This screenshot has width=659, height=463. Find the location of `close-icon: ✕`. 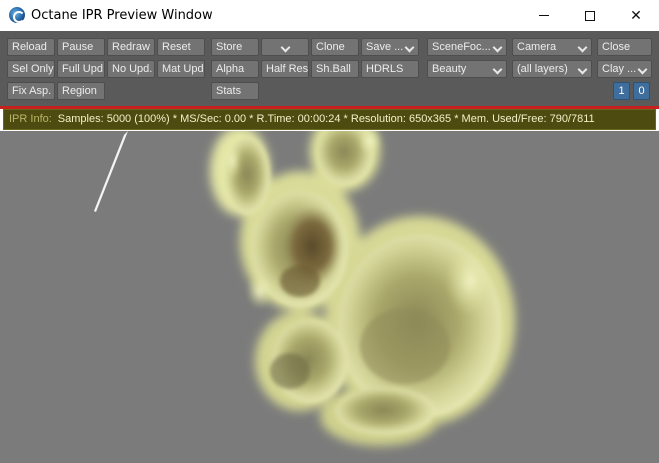

close-icon: ✕ is located at coordinates (636, 15).